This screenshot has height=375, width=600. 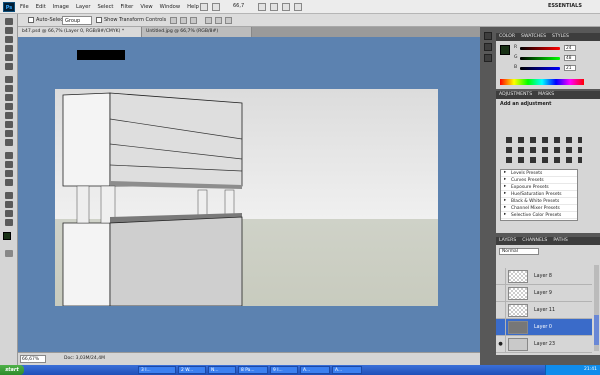 I want to click on marquee-tool-icon, so click(x=9, y=30).